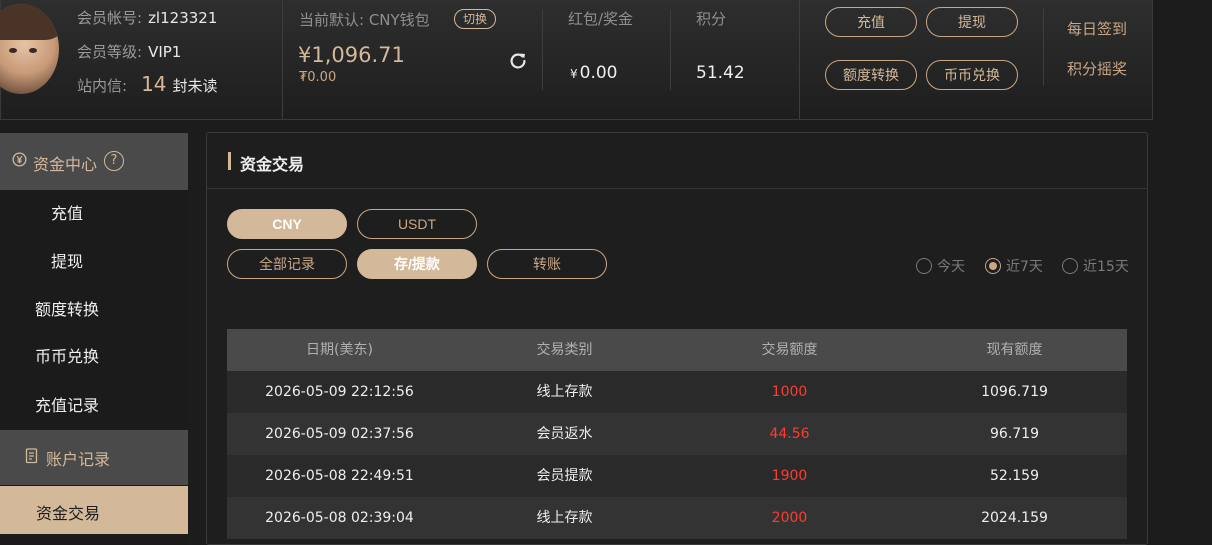  Describe the element at coordinates (94, 262) in the screenshot. I see `sidebar-item-withdraw: 提现` at that location.